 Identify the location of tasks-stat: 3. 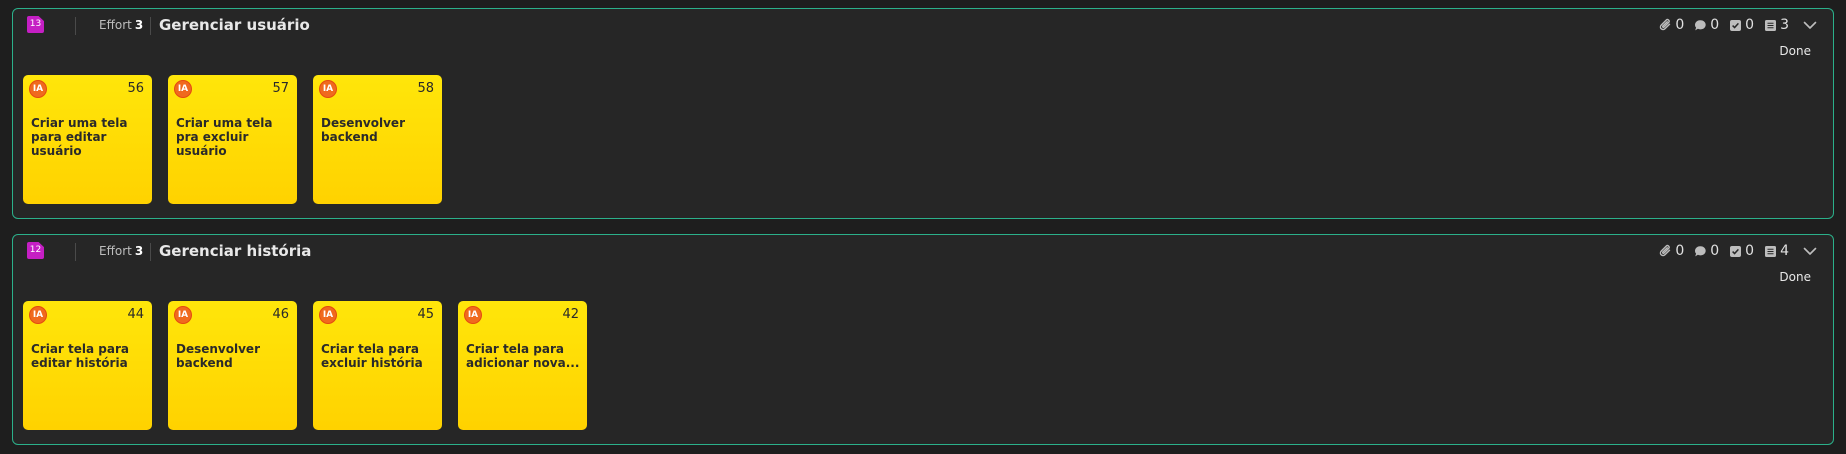
(1776, 25).